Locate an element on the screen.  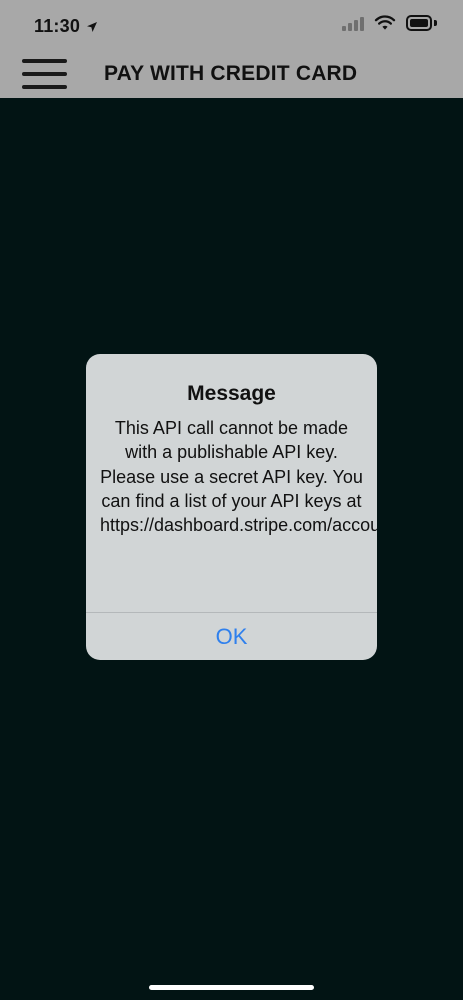
ok-button: OK is located at coordinates (231, 636).